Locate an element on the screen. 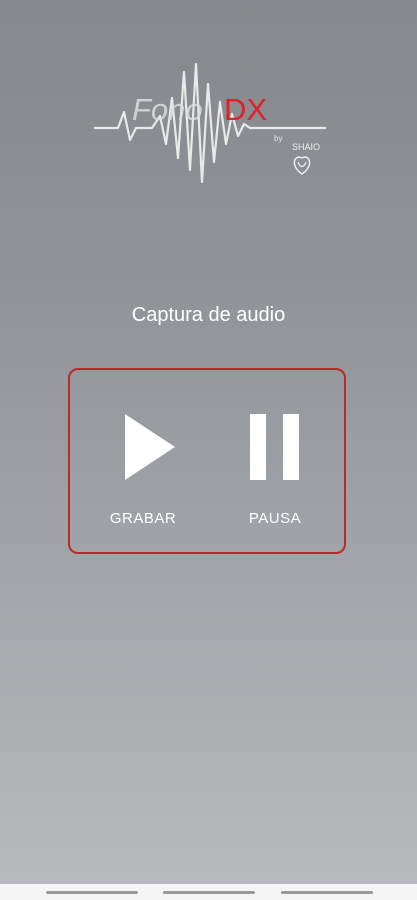 The image size is (417, 900). heart-emblem-icon is located at coordinates (302, 165).